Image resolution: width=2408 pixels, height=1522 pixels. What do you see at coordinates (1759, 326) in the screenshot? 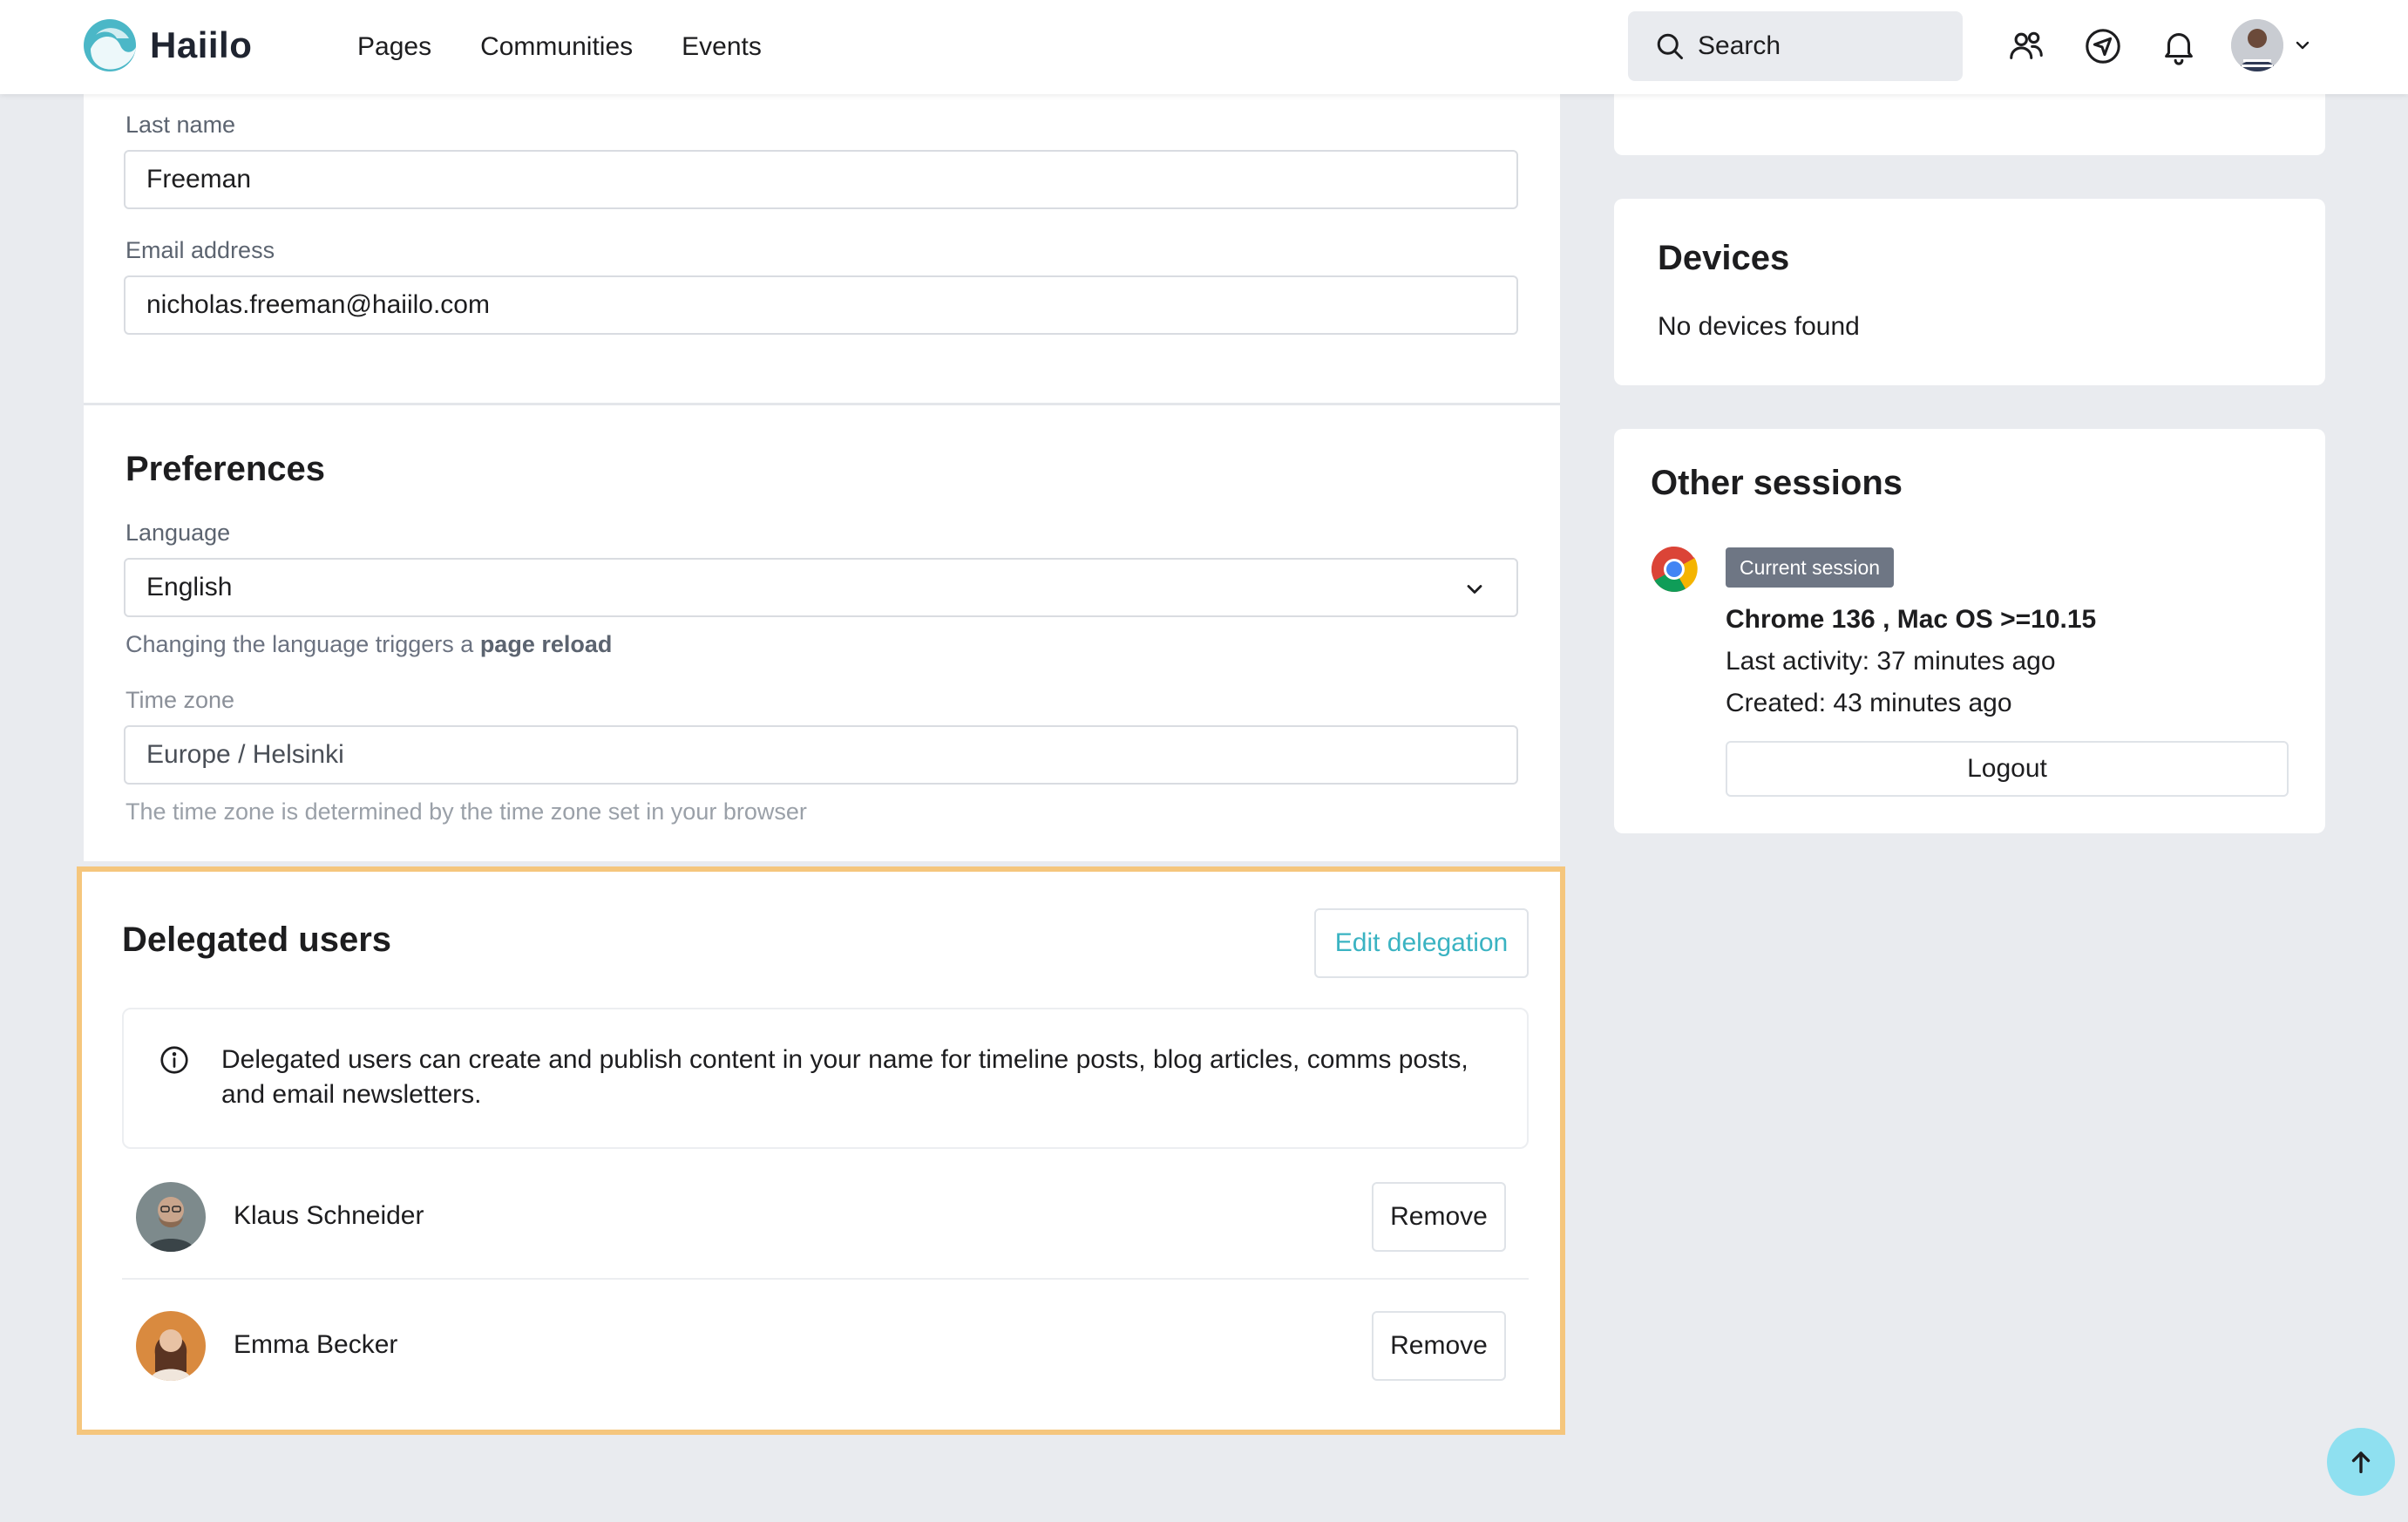
I see `devices-empty-text: No devices found` at bounding box center [1759, 326].